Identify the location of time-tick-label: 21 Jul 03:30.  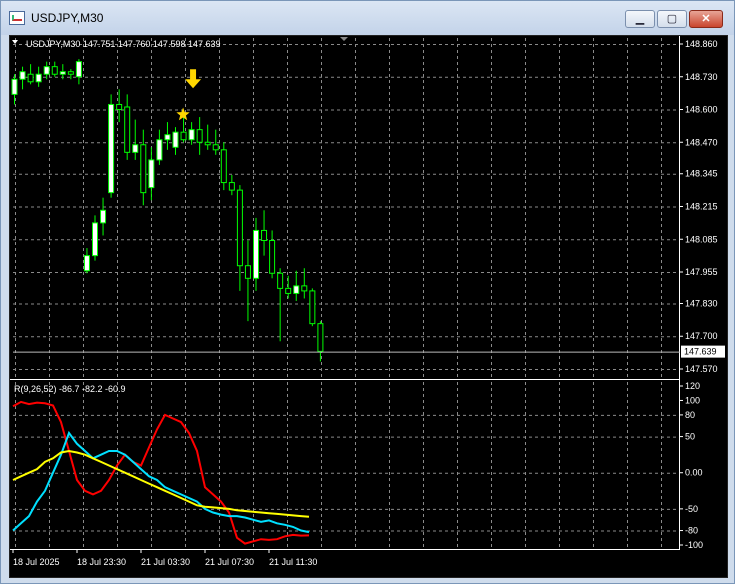
(165, 562).